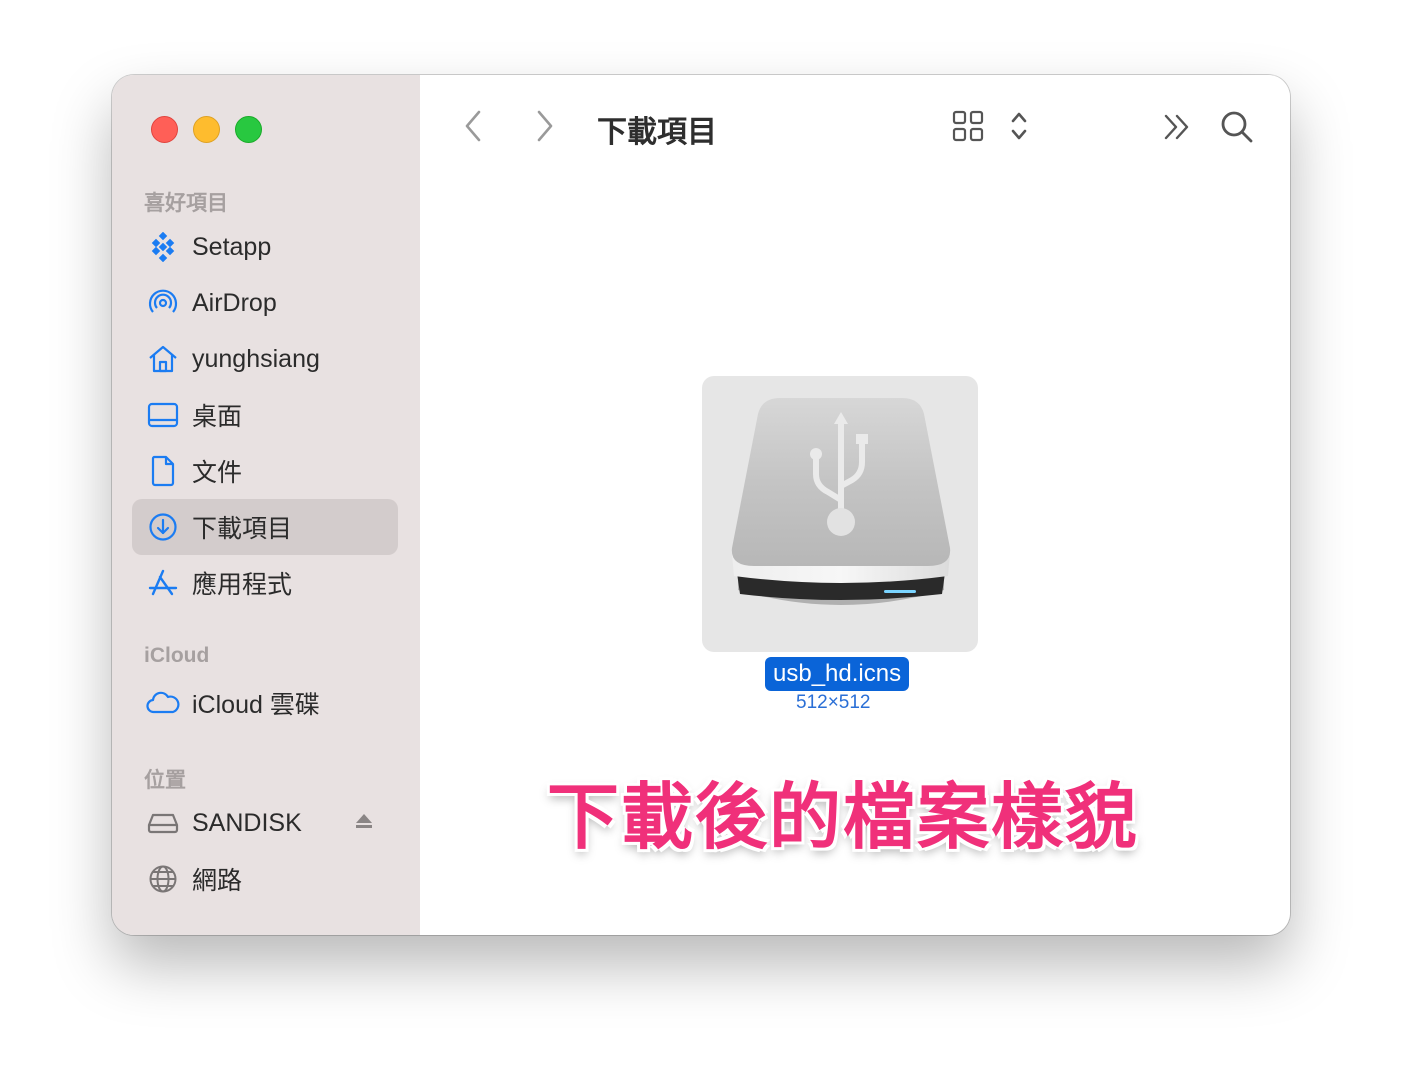 The image size is (1402, 1084). What do you see at coordinates (163, 879) in the screenshot?
I see `network-icon` at bounding box center [163, 879].